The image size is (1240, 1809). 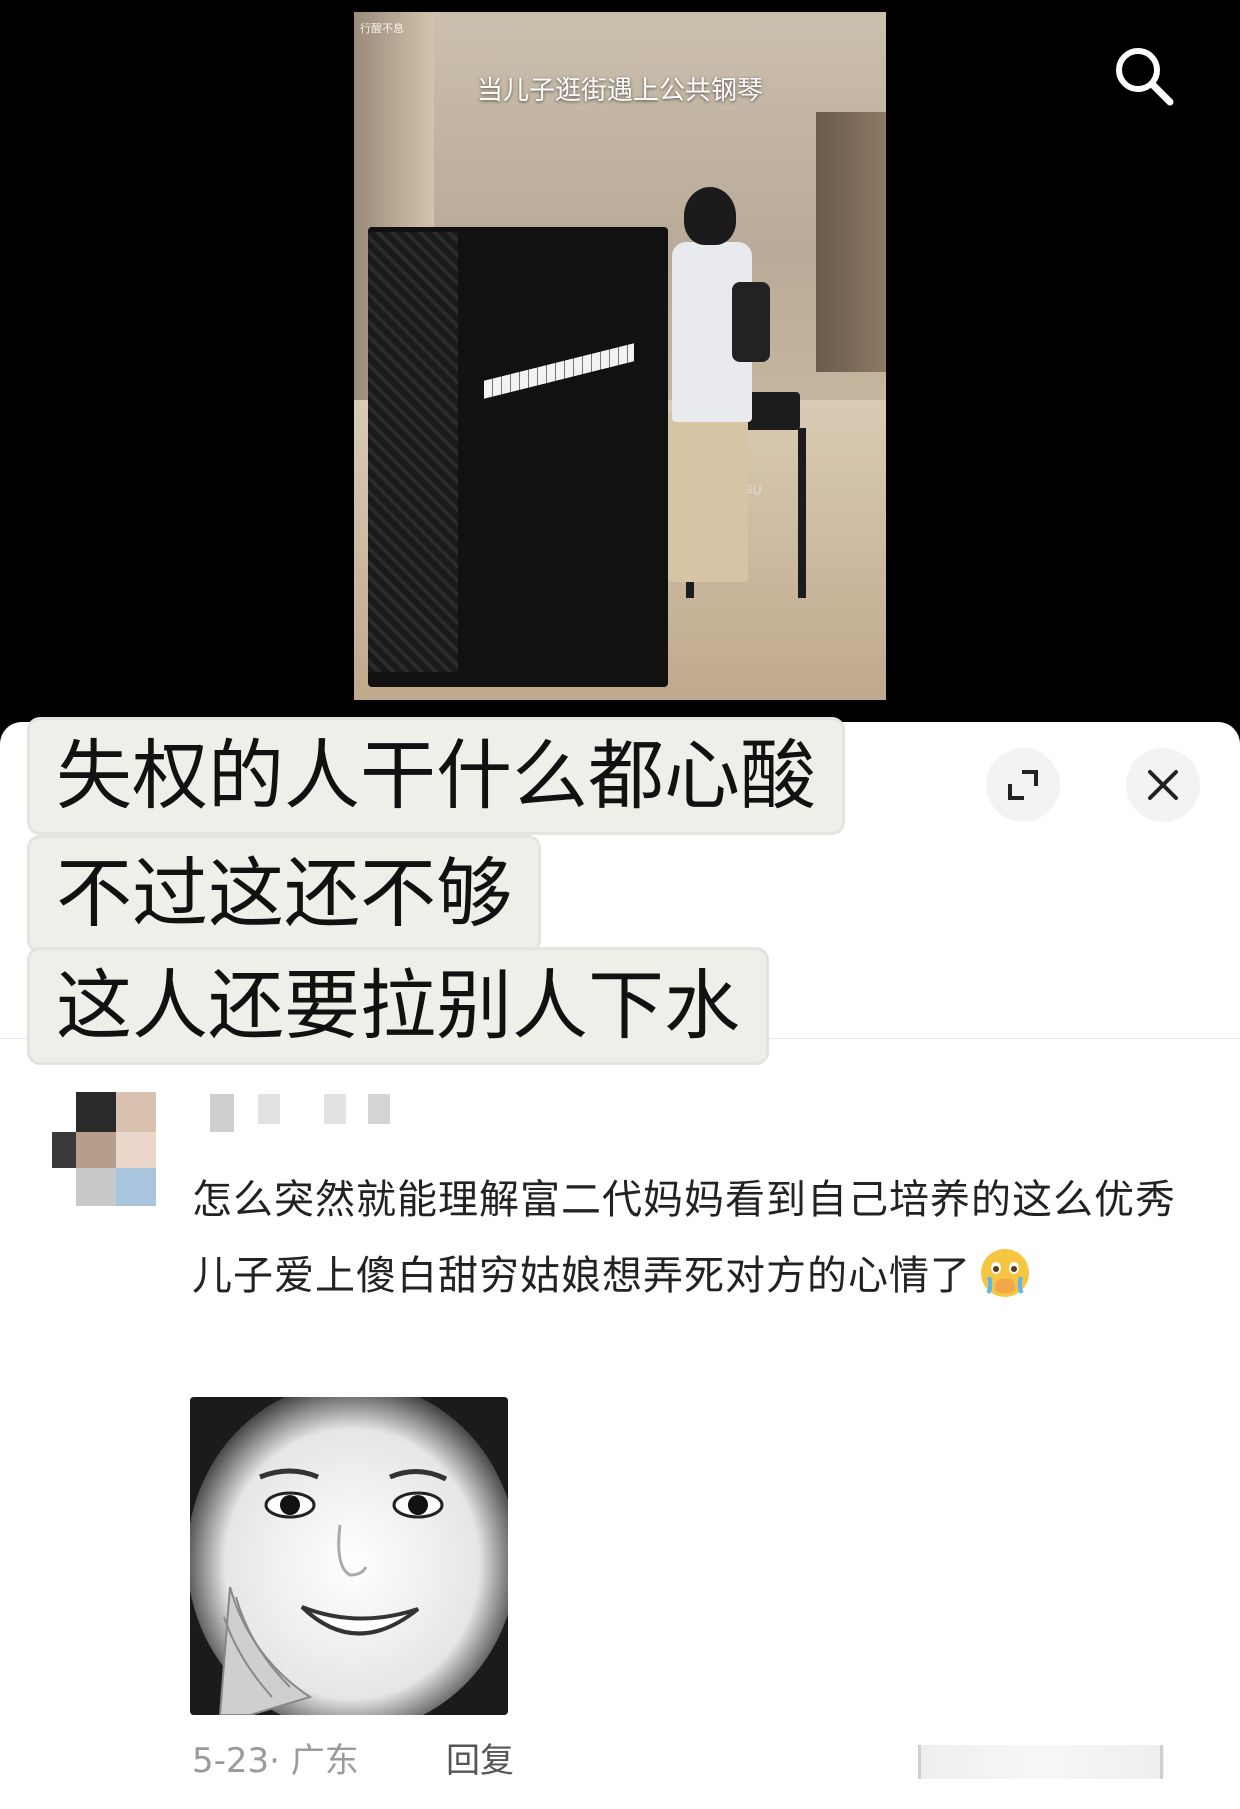 What do you see at coordinates (480, 1757) in the screenshot?
I see `reply-button: 回复` at bounding box center [480, 1757].